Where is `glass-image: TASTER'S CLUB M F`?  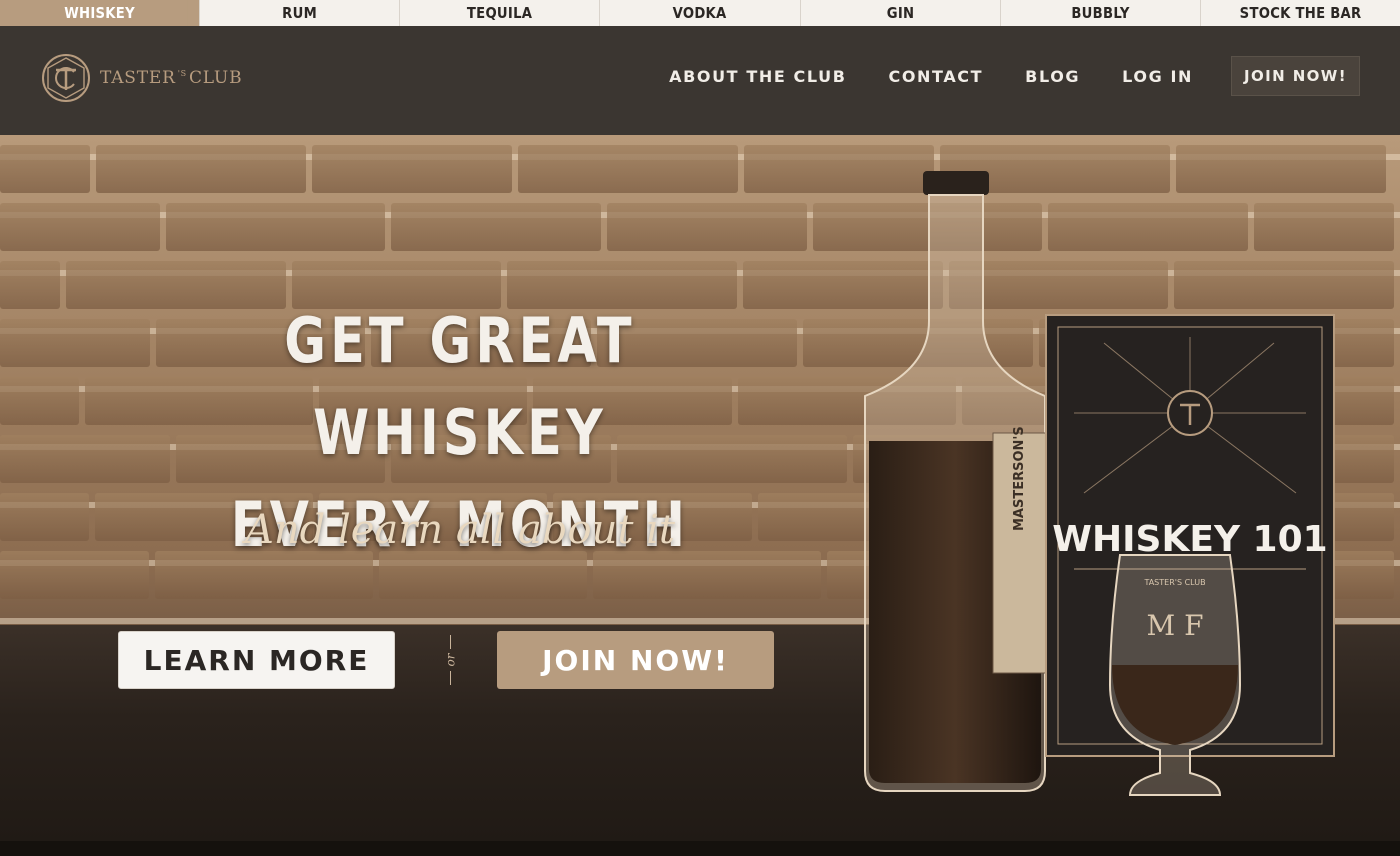 glass-image: TASTER'S CLUB M F is located at coordinates (1175, 675).